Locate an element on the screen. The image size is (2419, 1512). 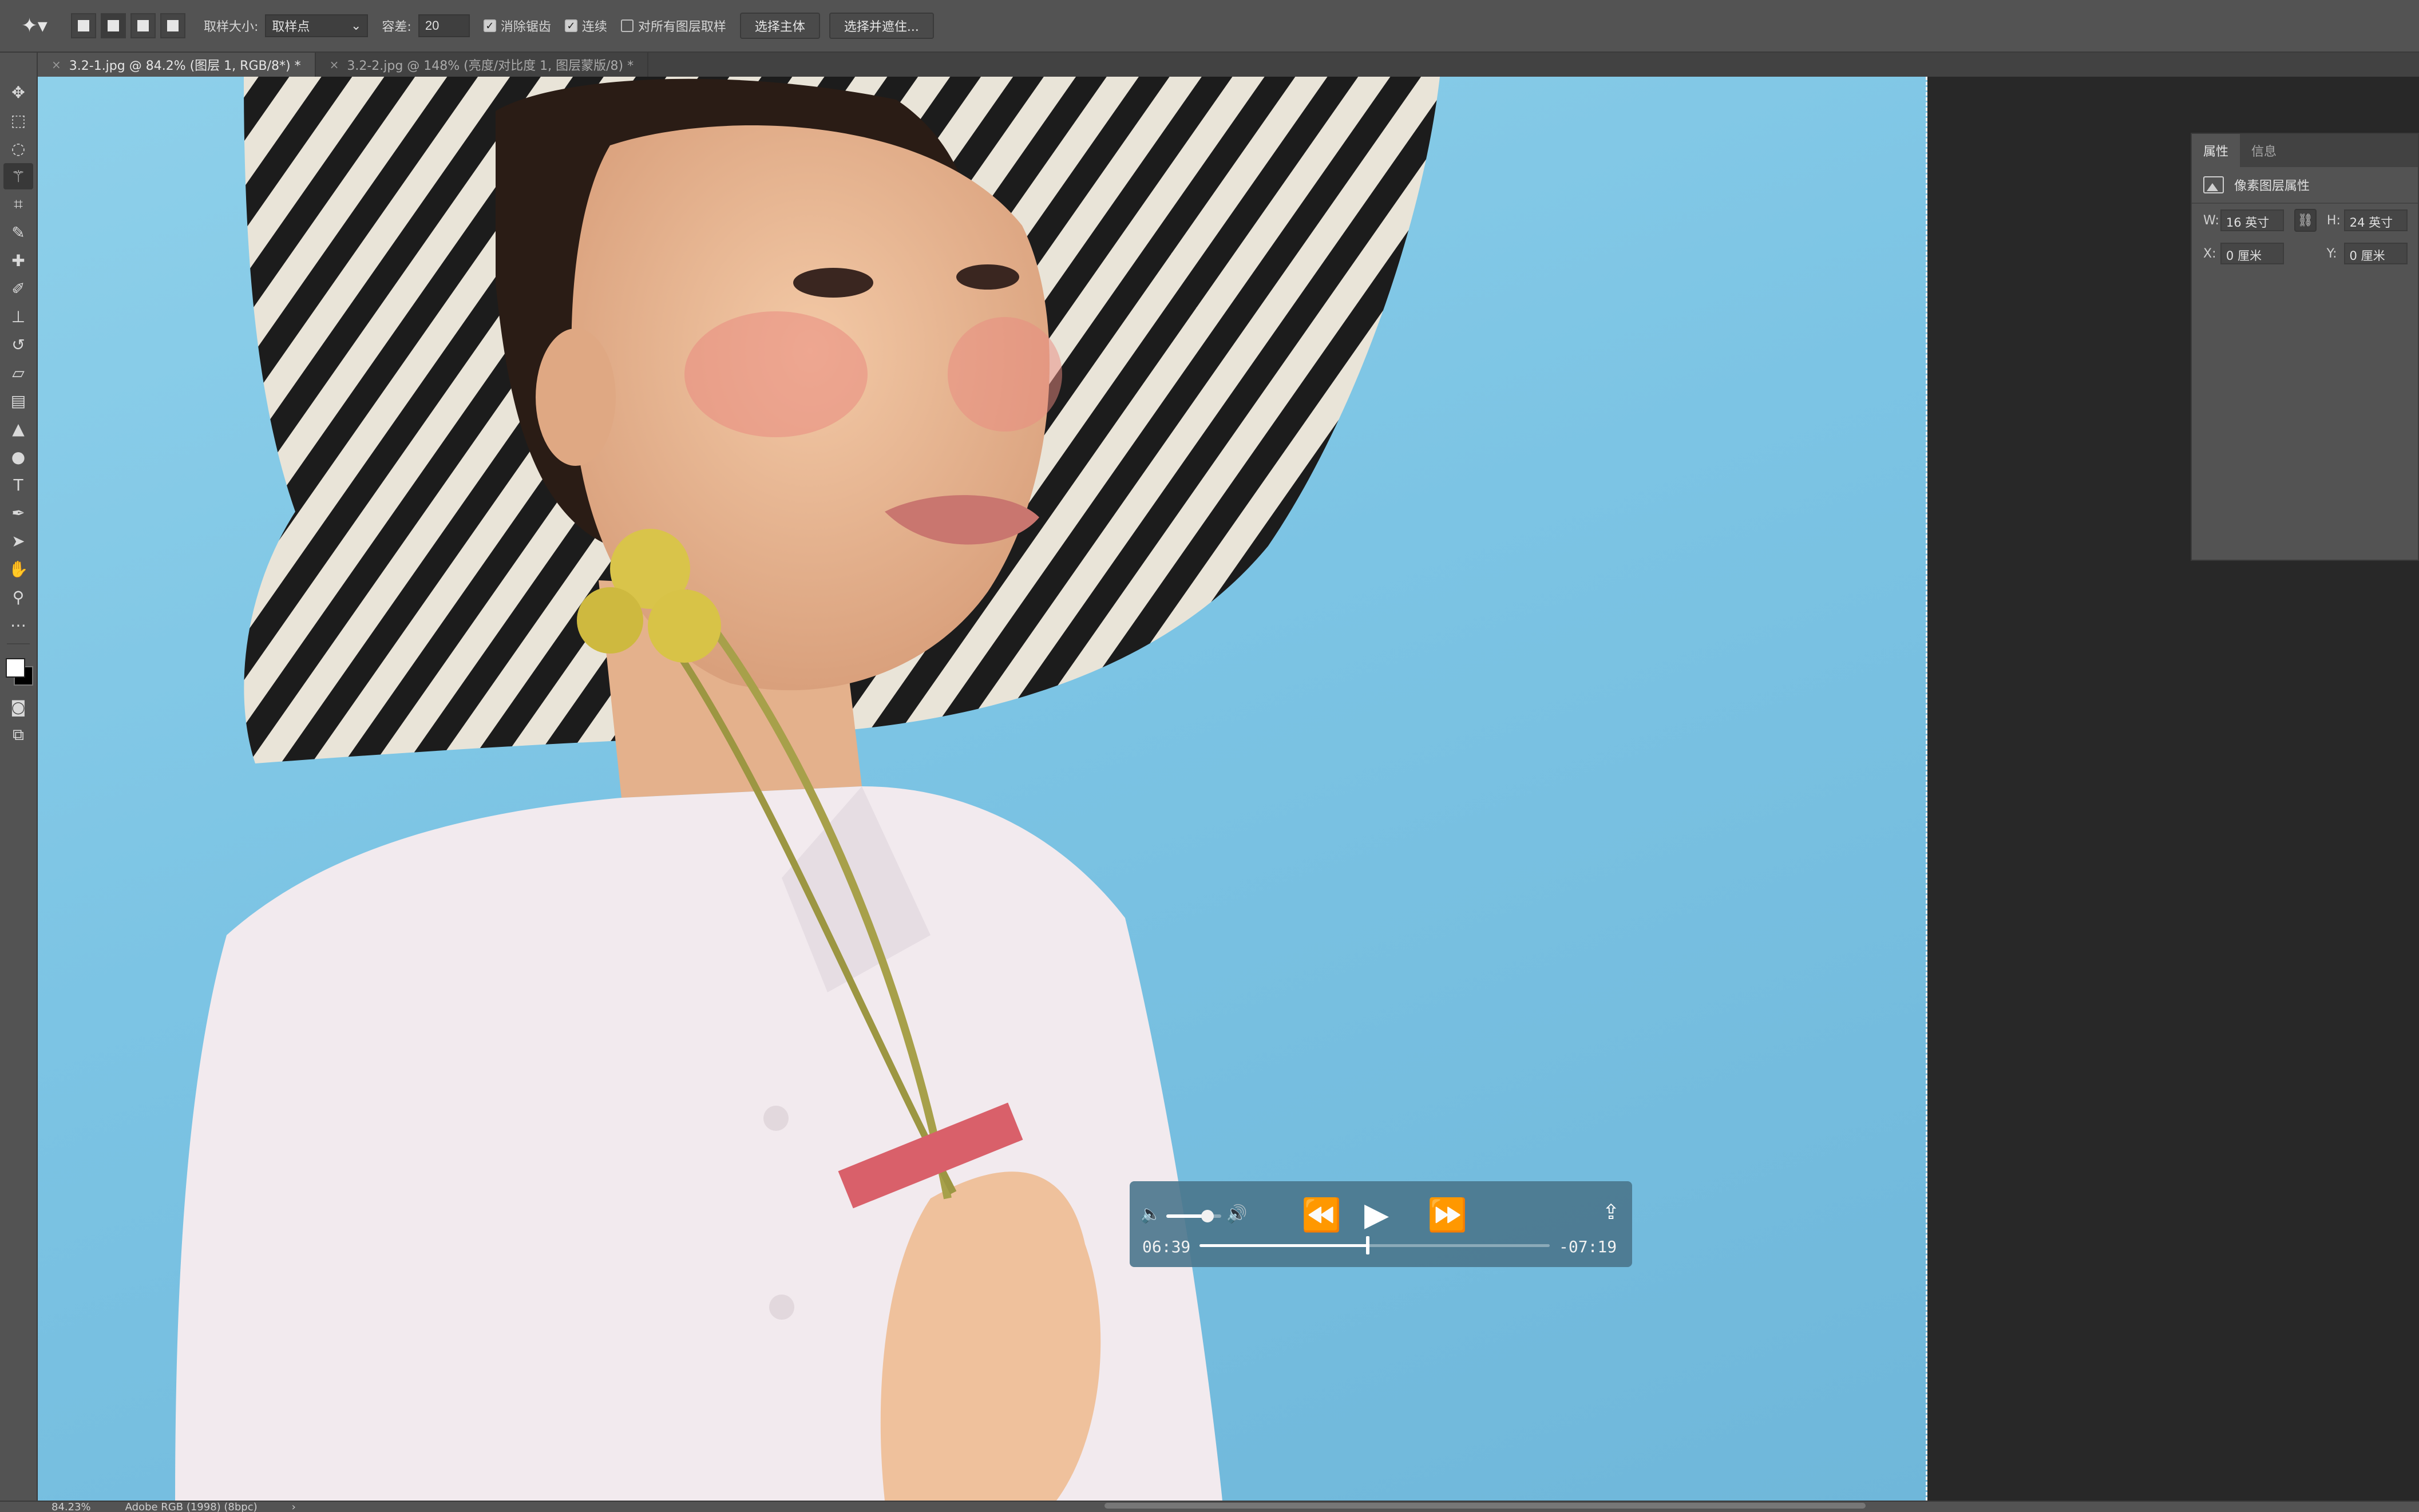
contiguous-checkbox: ✓ 连续 is located at coordinates (585, 26).